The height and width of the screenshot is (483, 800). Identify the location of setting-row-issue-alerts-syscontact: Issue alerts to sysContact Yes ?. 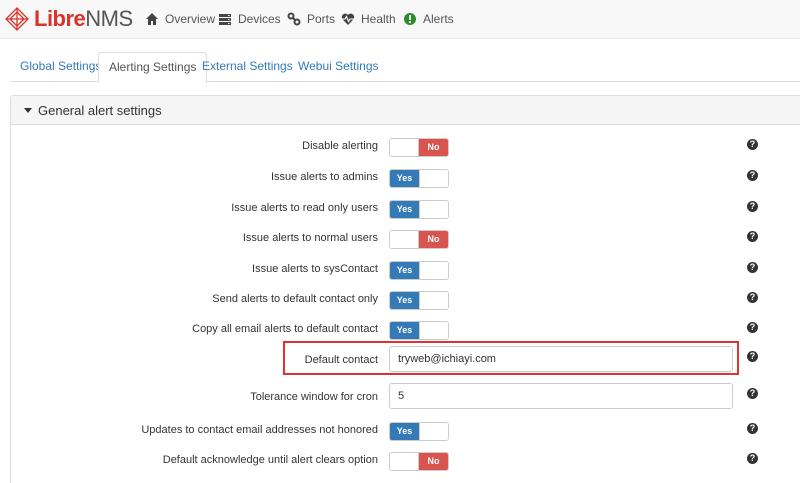
(405, 269).